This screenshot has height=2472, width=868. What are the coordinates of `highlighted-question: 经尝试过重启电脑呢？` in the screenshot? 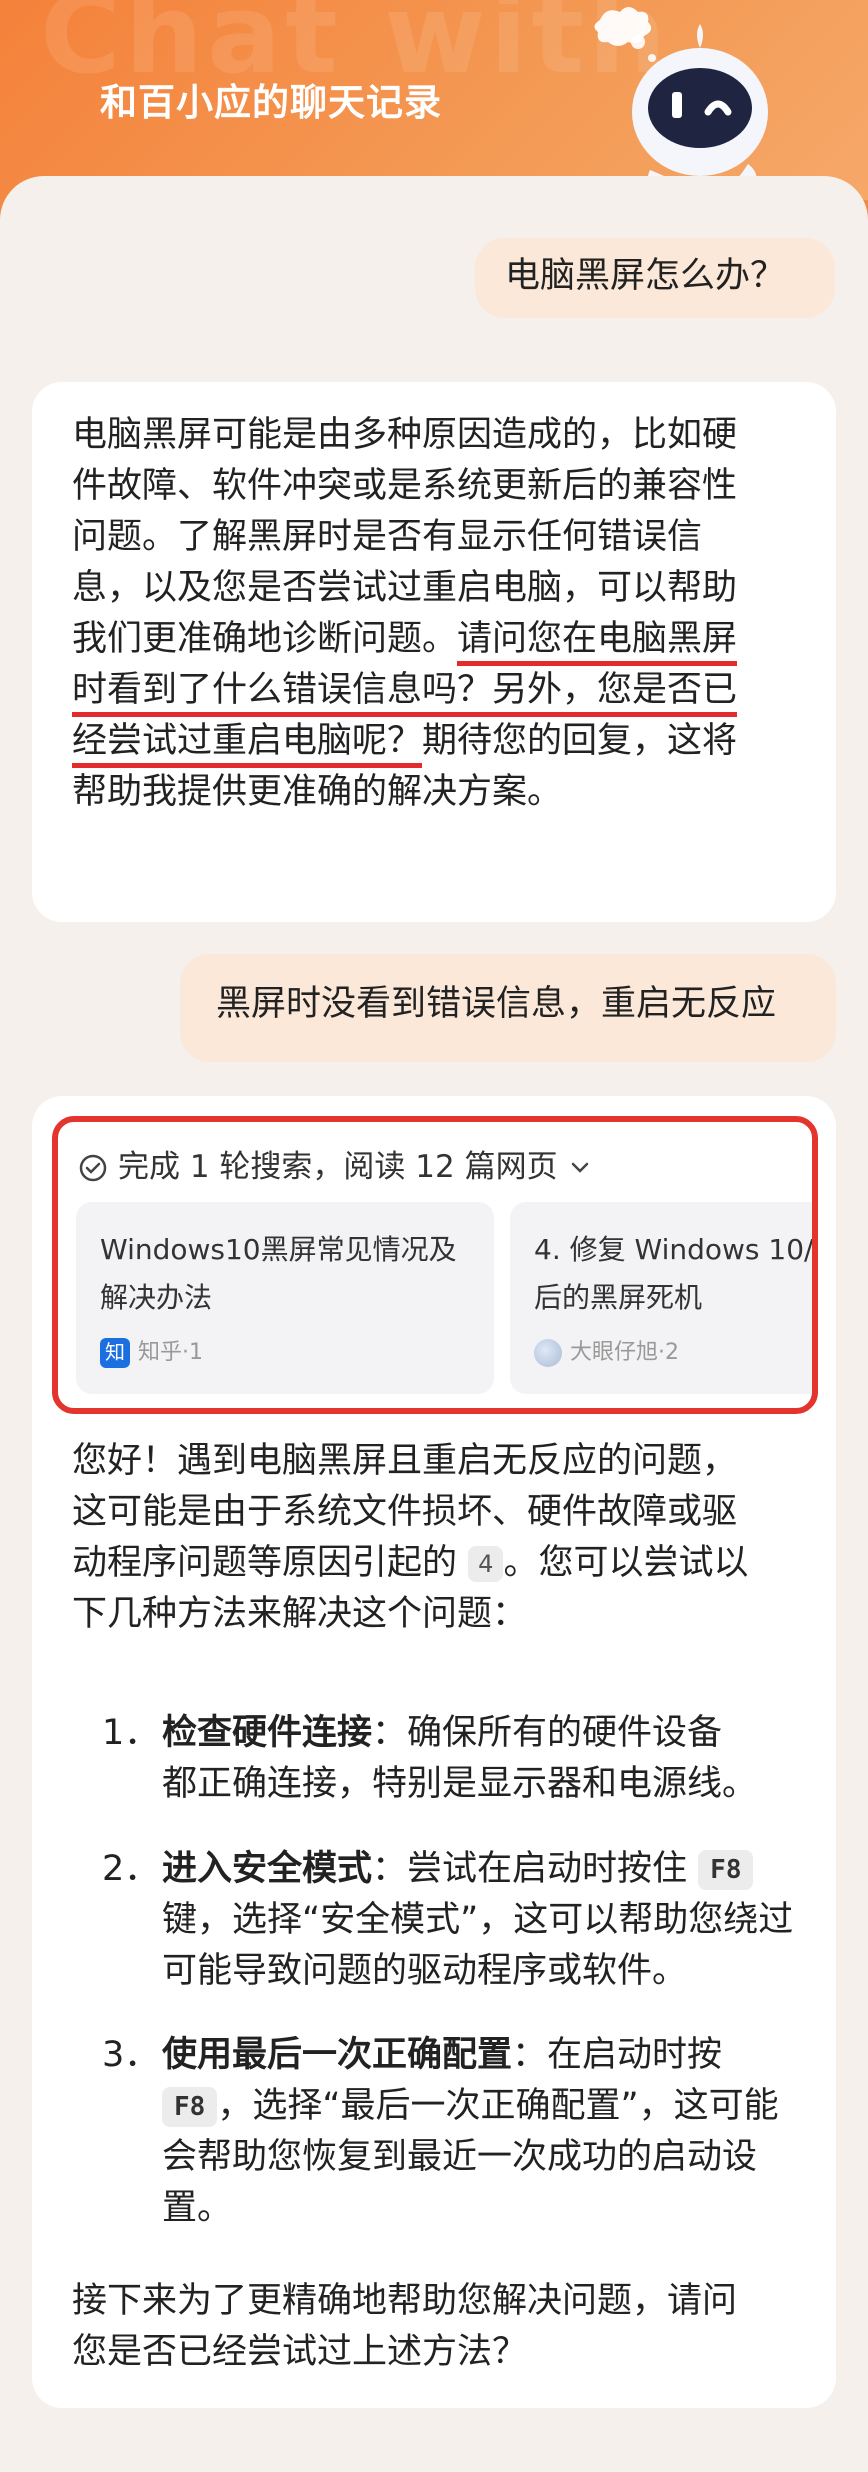 It's located at (247, 744).